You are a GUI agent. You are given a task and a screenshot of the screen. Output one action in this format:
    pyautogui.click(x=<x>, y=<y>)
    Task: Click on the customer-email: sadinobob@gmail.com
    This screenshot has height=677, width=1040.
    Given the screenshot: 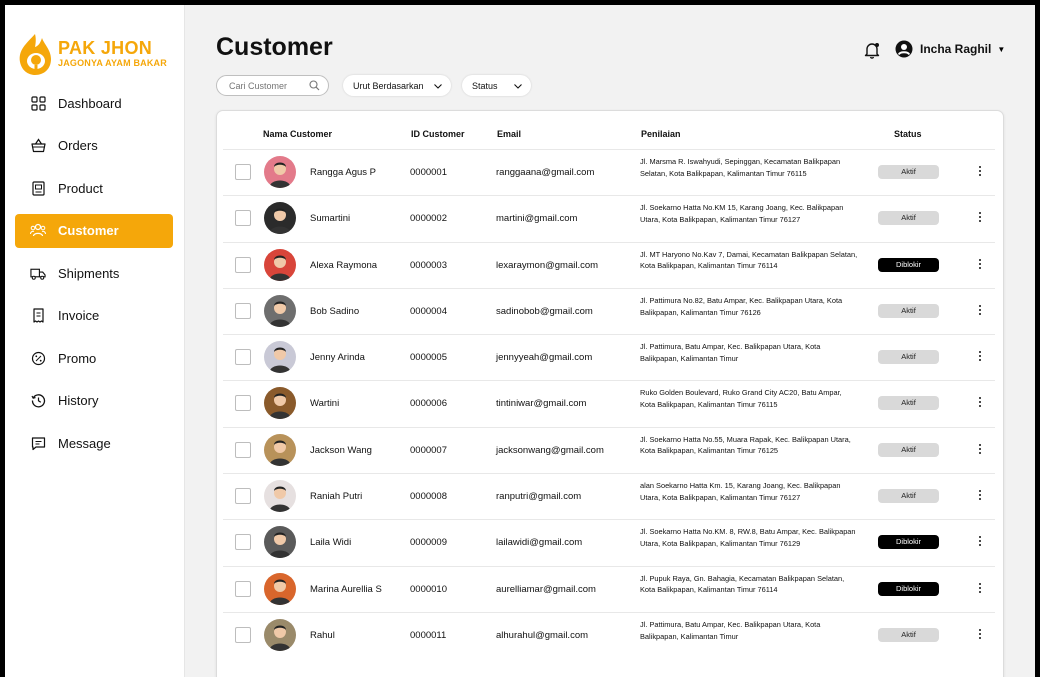 What is the action you would take?
    pyautogui.click(x=544, y=311)
    